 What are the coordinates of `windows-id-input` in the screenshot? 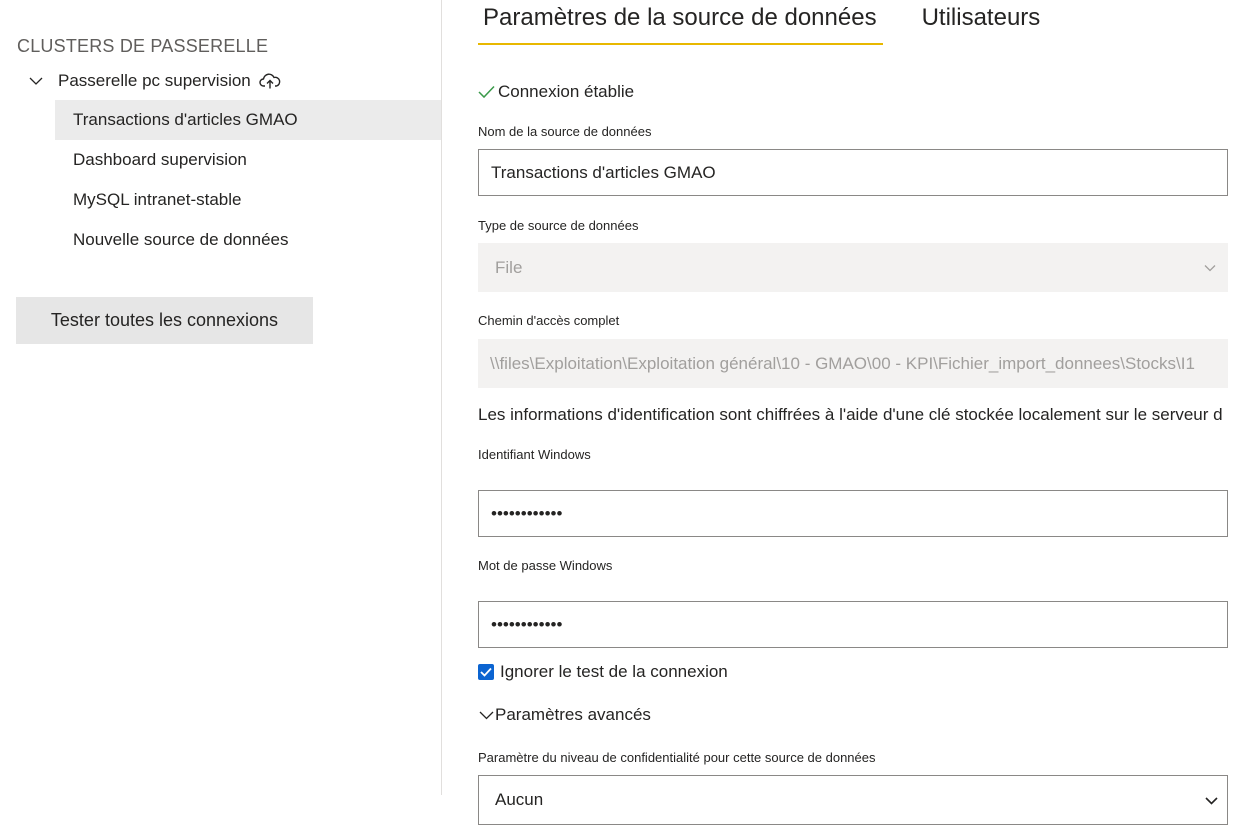 It's located at (853, 513).